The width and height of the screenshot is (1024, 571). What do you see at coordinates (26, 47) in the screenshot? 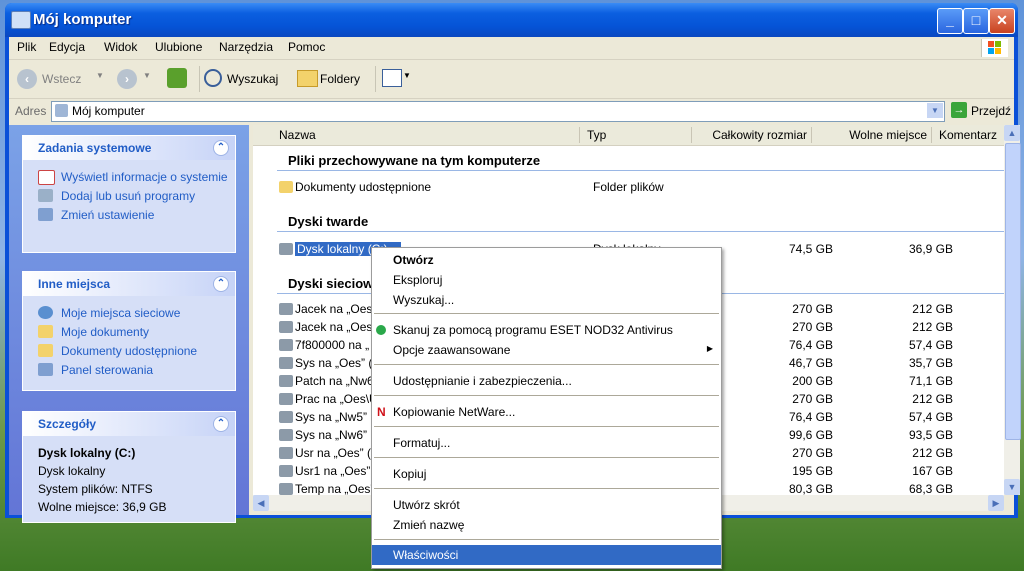
I see `menu-plik: Plik` at bounding box center [26, 47].